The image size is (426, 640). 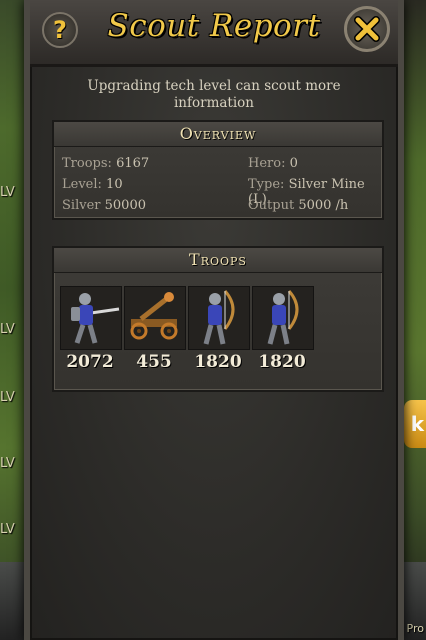 I want to click on stat-label: Silver, so click(x=81, y=205).